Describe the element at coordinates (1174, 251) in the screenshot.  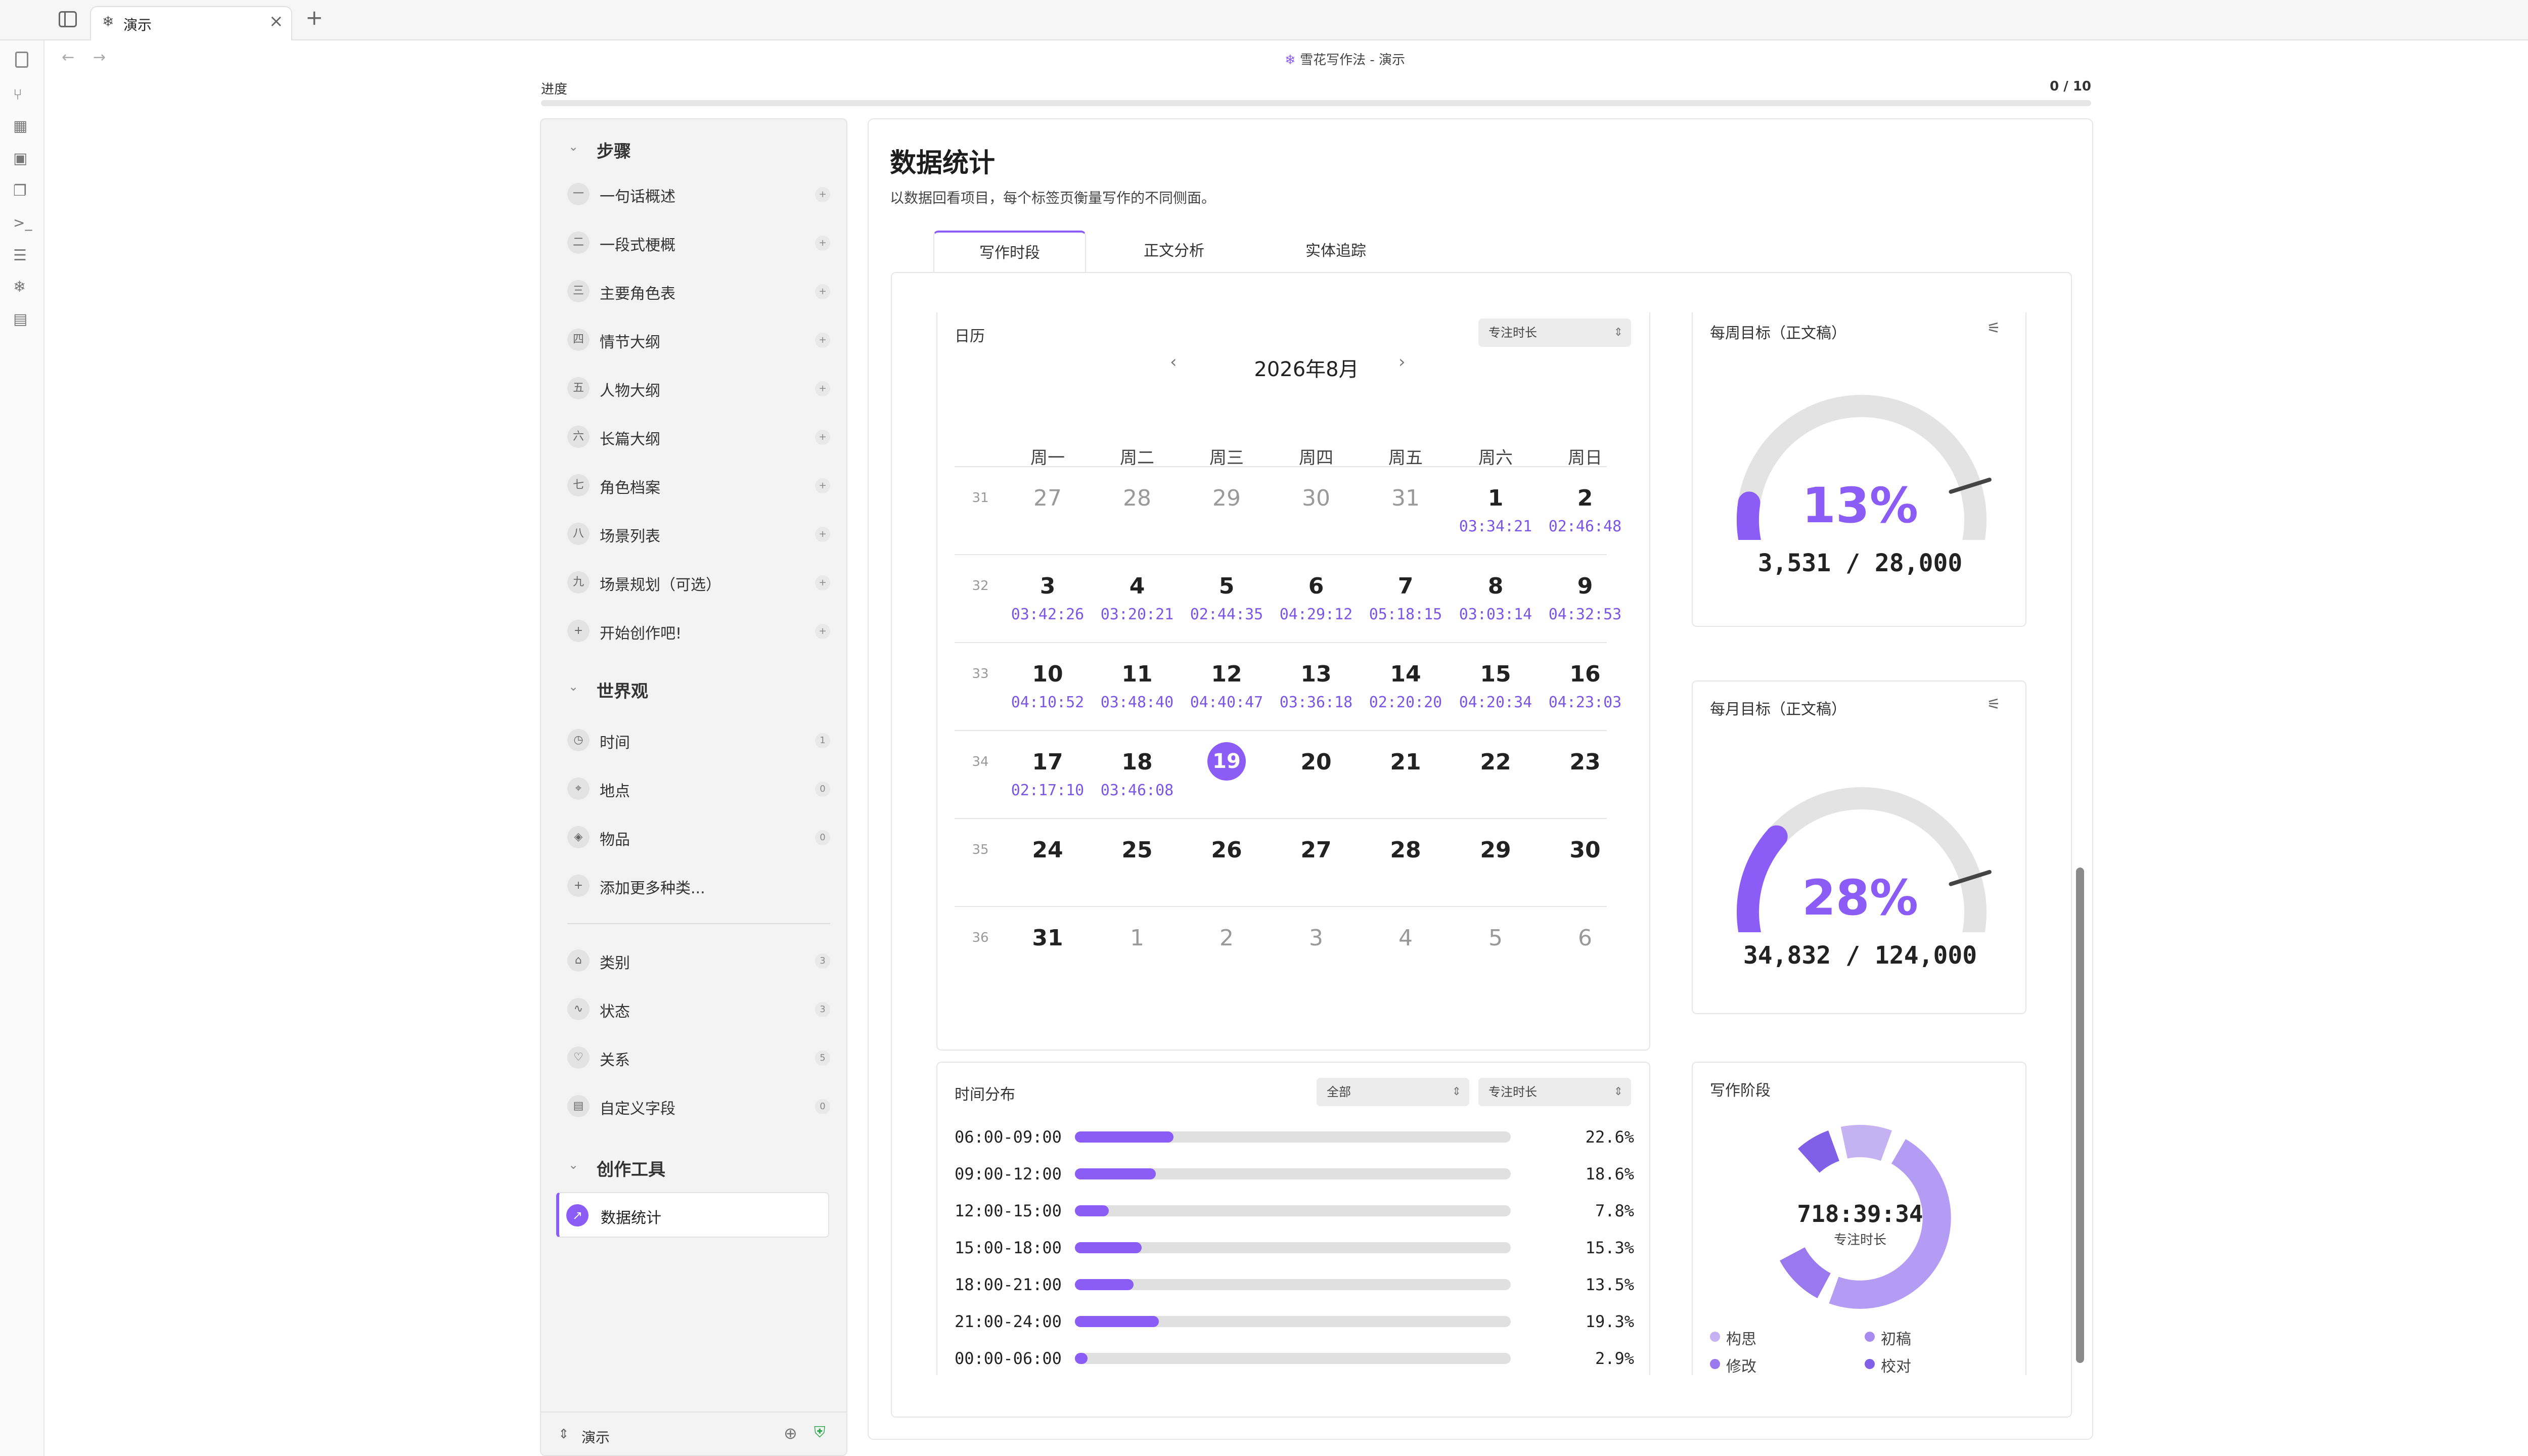
I see `tab-text-analysis: 正文分析` at that location.